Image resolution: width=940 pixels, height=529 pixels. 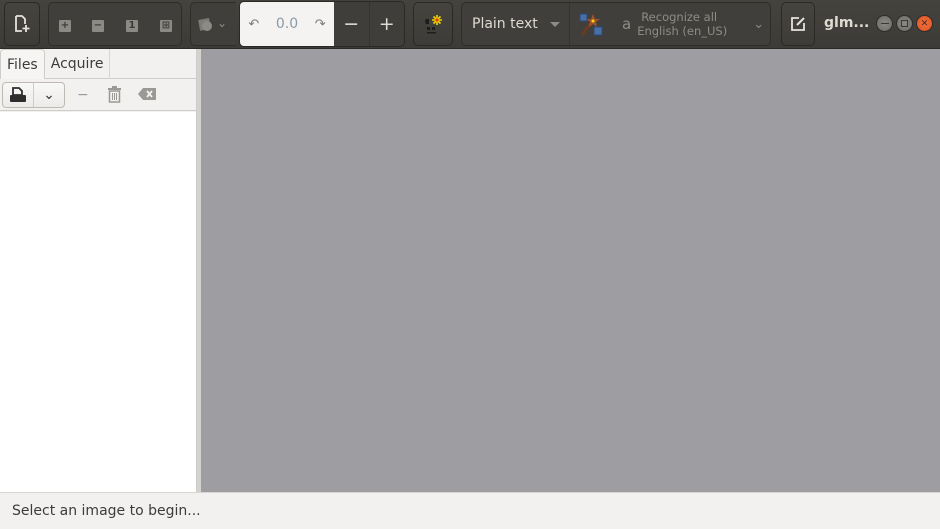 I want to click on scanner-add-icon, so click(x=18, y=94).